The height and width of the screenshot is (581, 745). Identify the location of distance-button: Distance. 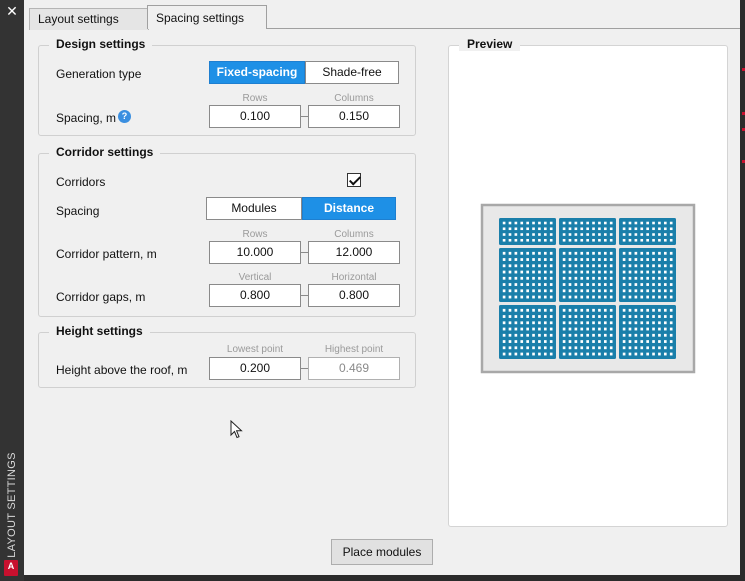
(349, 208).